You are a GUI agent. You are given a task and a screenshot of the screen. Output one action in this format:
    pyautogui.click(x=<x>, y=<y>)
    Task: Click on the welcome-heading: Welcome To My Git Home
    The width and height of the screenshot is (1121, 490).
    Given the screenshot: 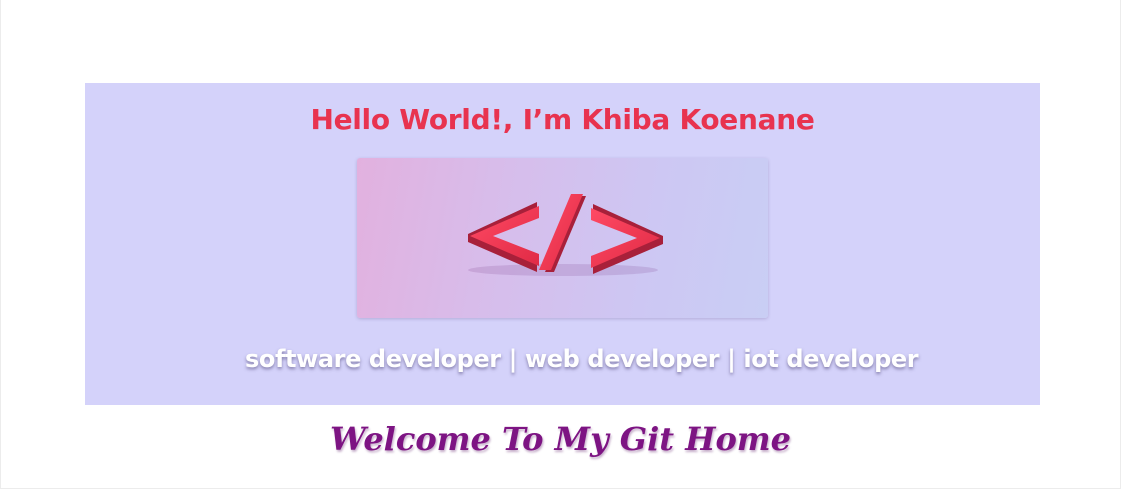 What is the action you would take?
    pyautogui.click(x=560, y=439)
    